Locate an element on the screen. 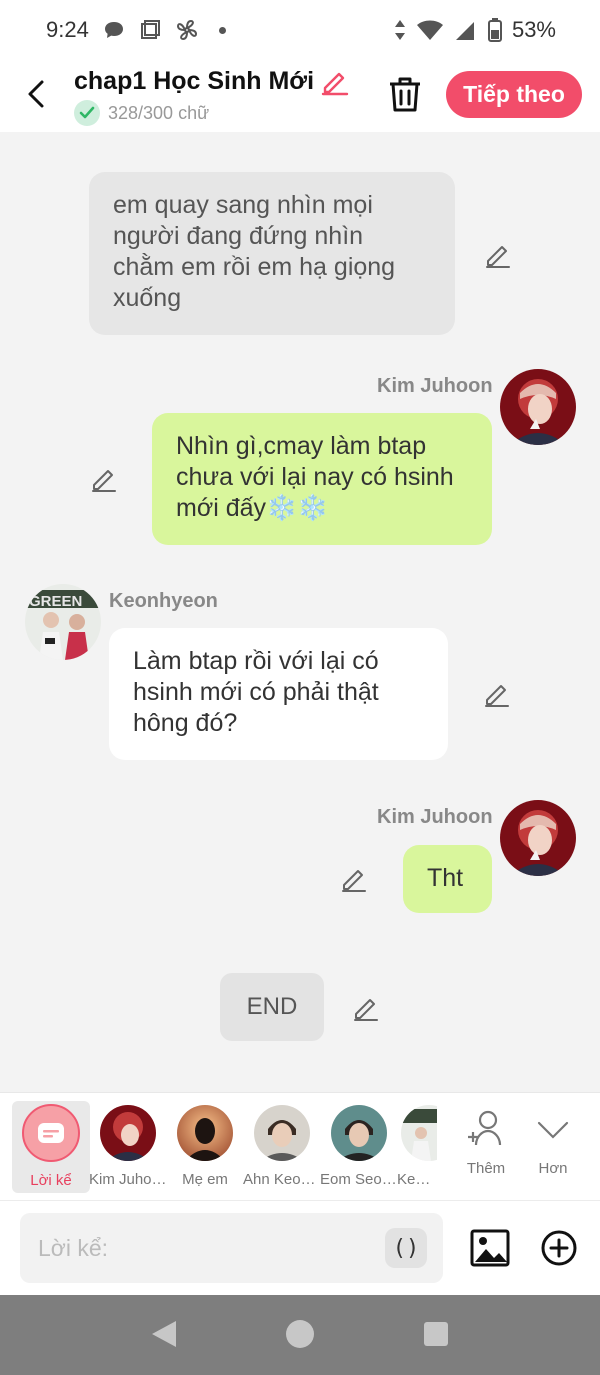 Image resolution: width=600 pixels, height=1375 pixels. nav-home-icon is located at coordinates (300, 1334).